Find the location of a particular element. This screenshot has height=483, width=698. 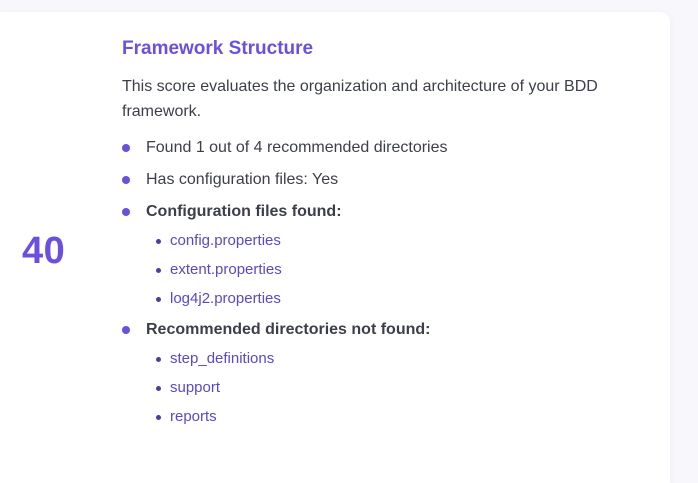

missing-dir-name: support is located at coordinates (195, 387).